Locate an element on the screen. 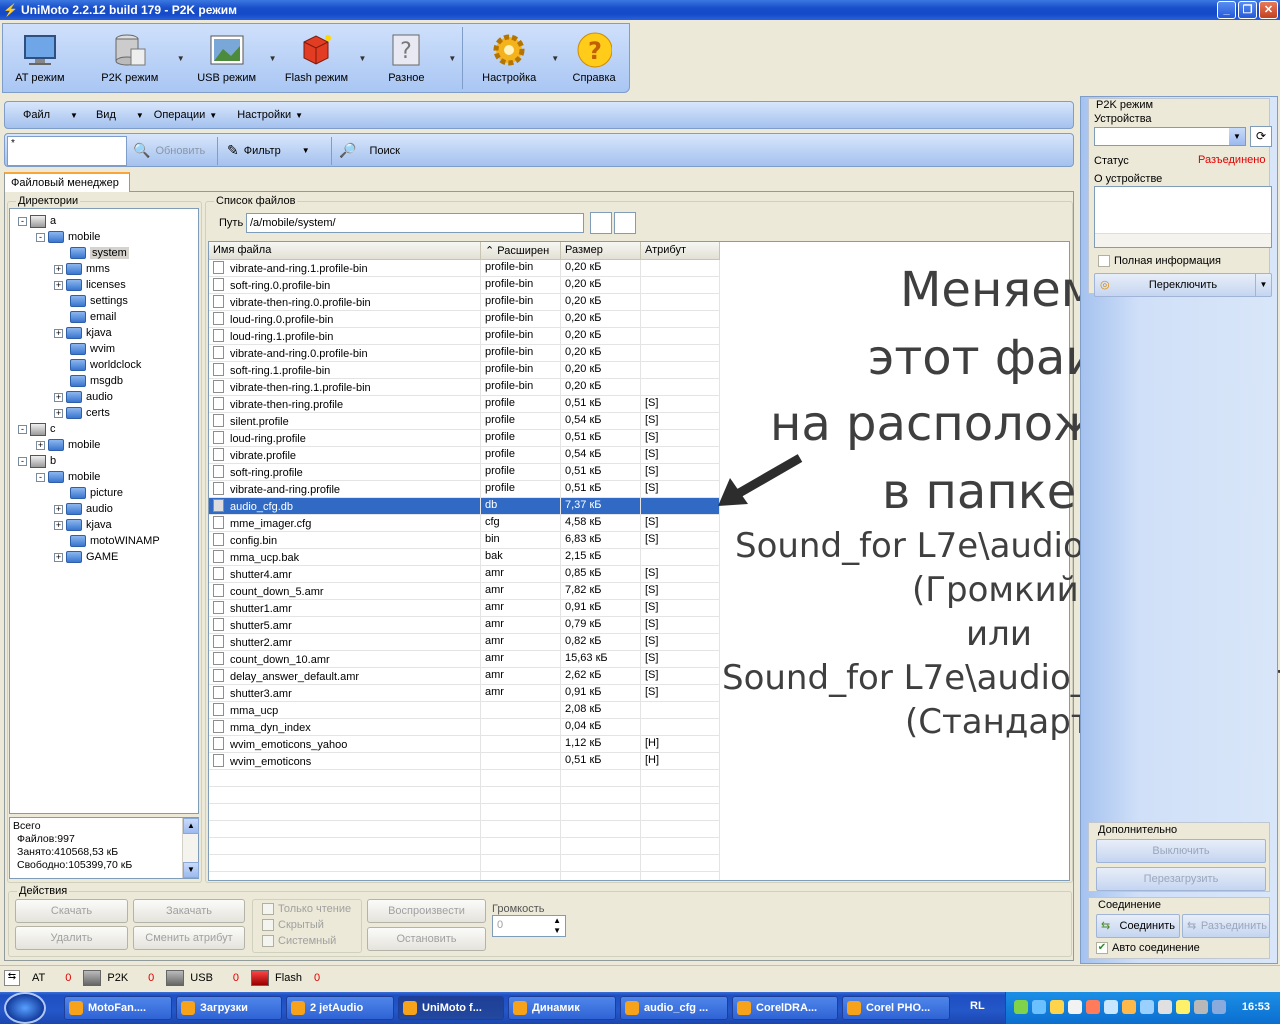  misc-button: ? Разное ▼ is located at coordinates (411, 58).